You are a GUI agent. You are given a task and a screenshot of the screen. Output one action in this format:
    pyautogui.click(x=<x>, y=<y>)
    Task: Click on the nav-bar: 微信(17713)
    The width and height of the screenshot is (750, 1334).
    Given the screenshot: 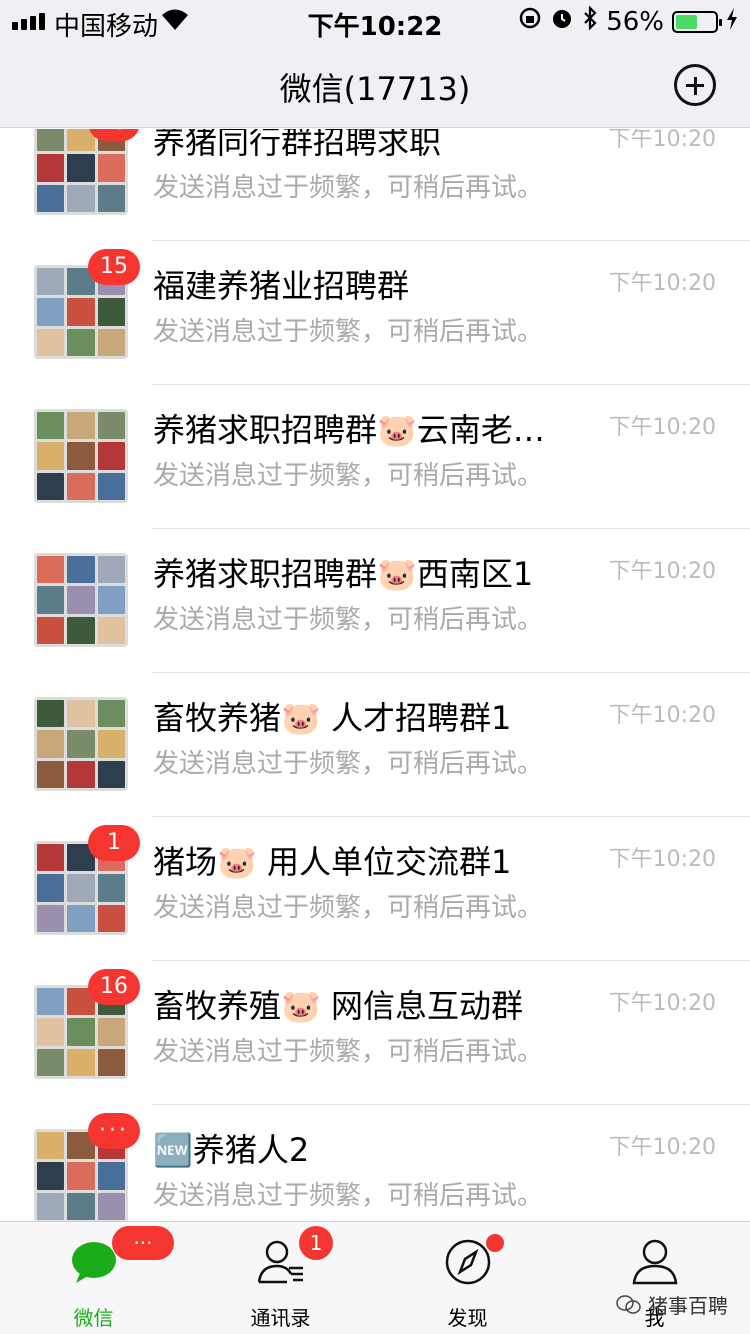 What is the action you would take?
    pyautogui.click(x=375, y=84)
    